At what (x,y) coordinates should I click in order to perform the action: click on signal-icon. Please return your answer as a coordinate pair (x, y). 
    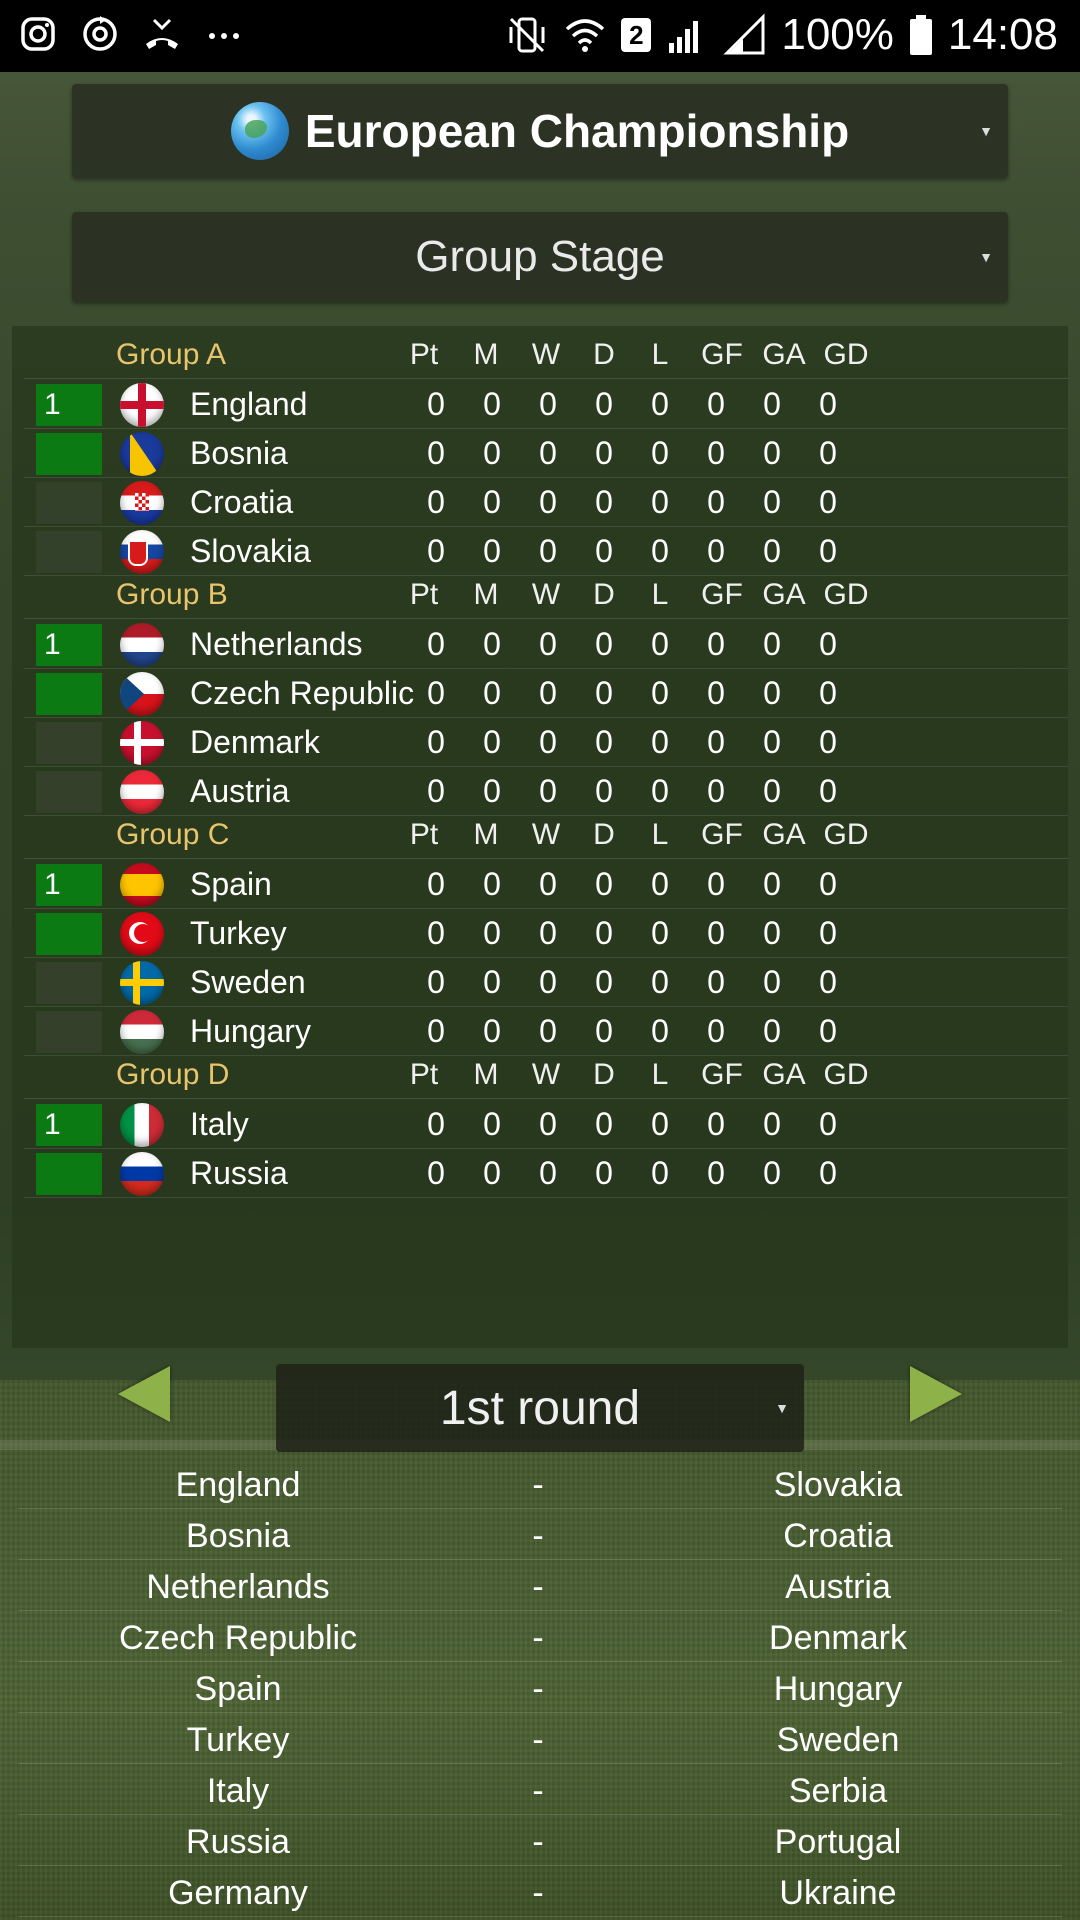
    Looking at the image, I should click on (684, 37).